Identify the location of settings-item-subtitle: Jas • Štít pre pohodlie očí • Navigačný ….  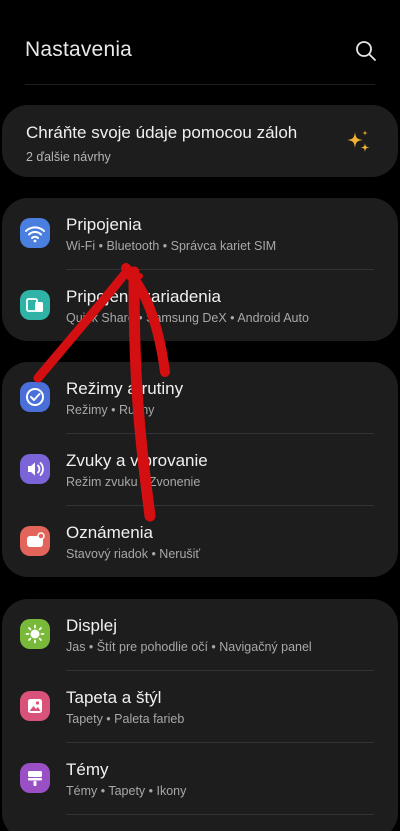
(189, 647).